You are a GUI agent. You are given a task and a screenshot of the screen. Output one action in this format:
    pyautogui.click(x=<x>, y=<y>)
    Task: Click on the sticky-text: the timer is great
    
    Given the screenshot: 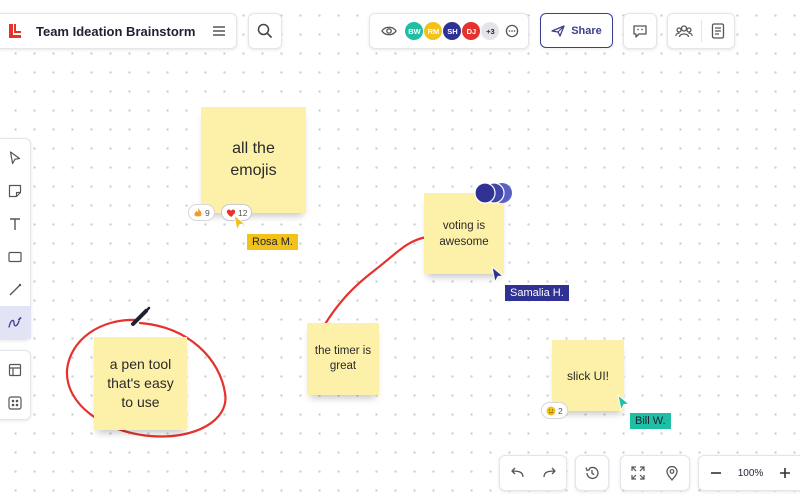 What is the action you would take?
    pyautogui.click(x=343, y=358)
    